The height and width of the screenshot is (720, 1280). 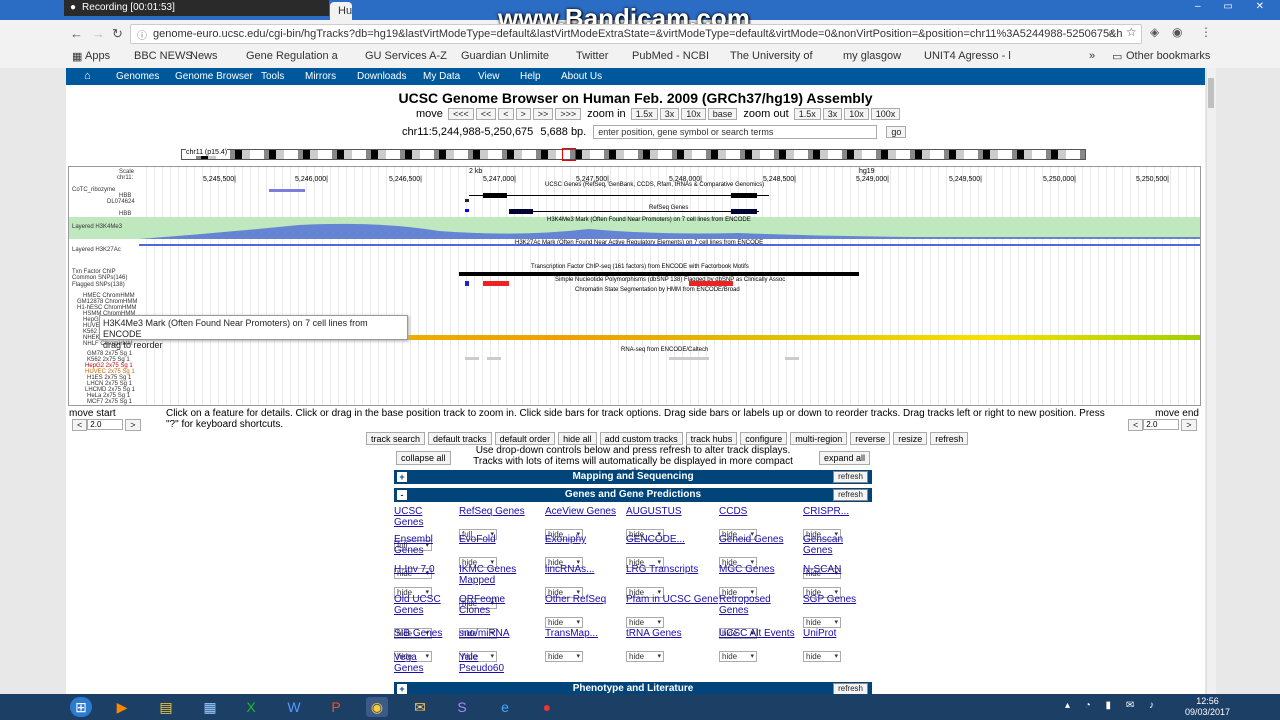 What do you see at coordinates (523, 114) in the screenshot?
I see `move-button: >` at bounding box center [523, 114].